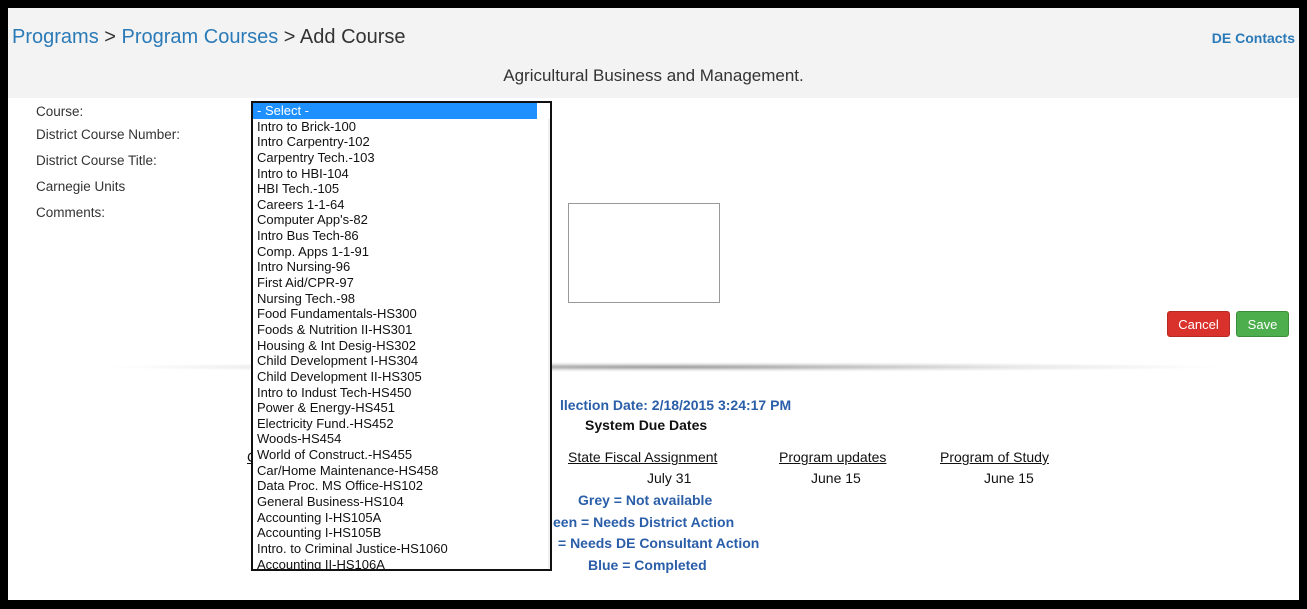 This screenshot has height=609, width=1307. I want to click on course-option: Comp. Apps 1-1-91, so click(395, 252).